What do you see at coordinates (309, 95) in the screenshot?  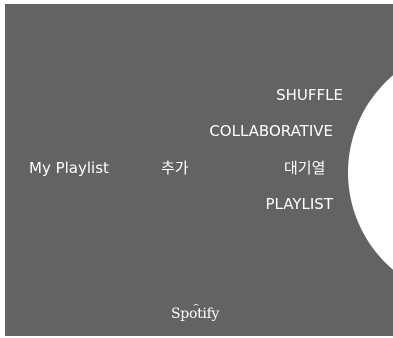 I see `shuffle-option: SHUFFLE` at bounding box center [309, 95].